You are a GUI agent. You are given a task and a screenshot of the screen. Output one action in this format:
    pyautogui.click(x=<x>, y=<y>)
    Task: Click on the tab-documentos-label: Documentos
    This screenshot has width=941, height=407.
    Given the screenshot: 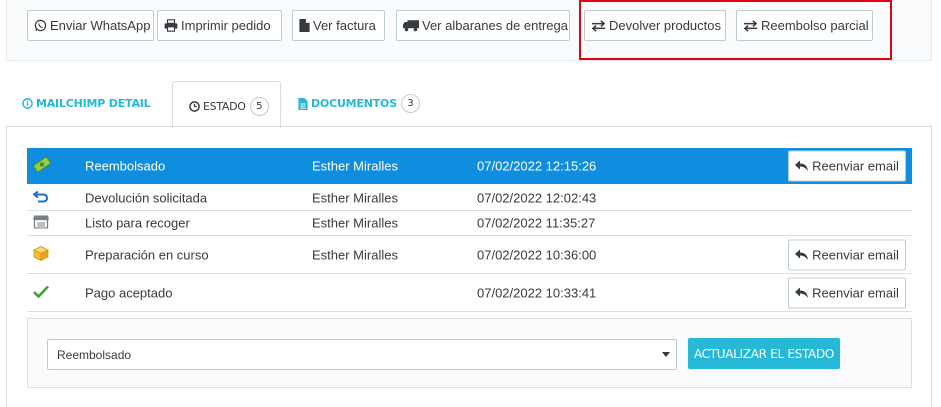 What is the action you would take?
    pyautogui.click(x=354, y=103)
    